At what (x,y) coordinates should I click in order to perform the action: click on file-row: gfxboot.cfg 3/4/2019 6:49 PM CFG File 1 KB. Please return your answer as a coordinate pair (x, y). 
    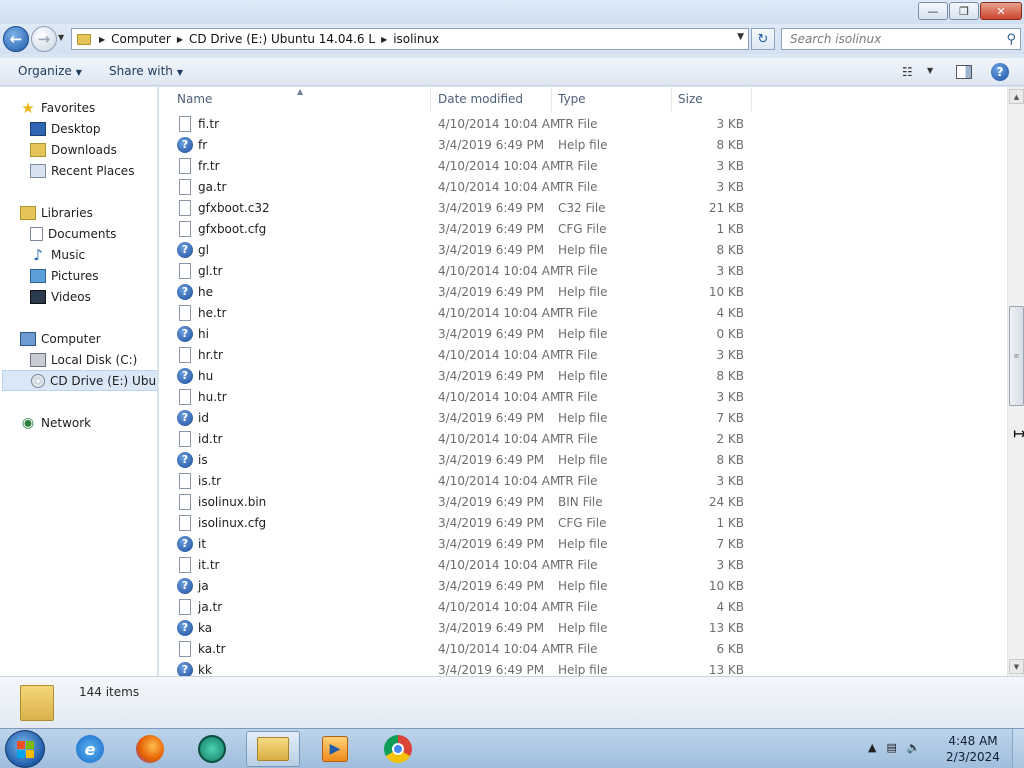
    Looking at the image, I should click on (461, 228).